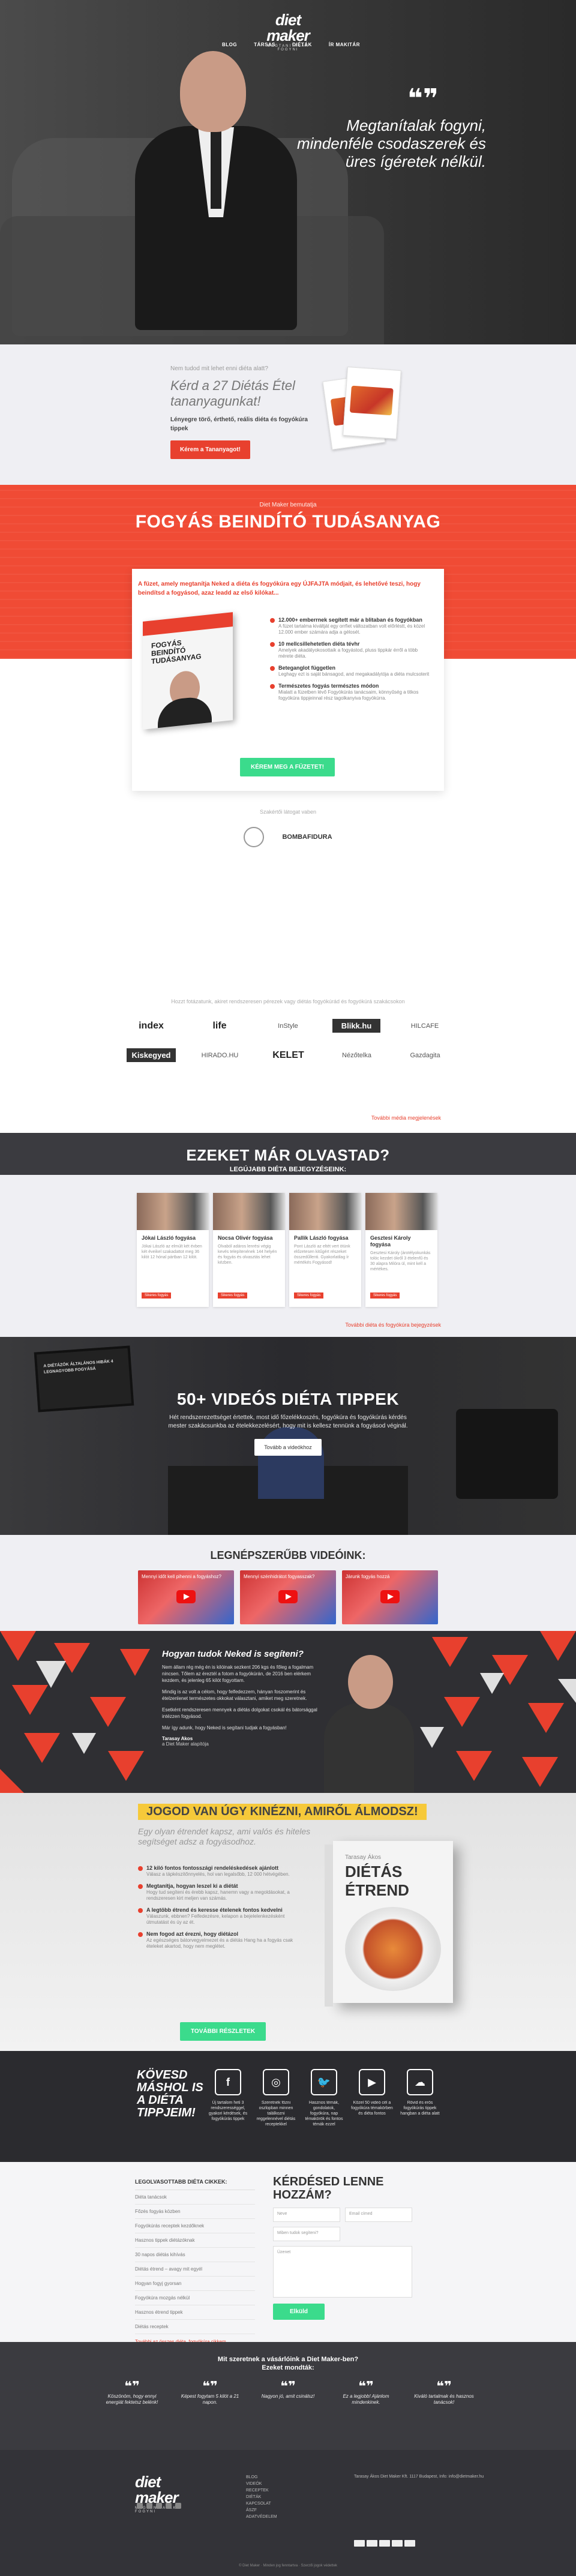  Describe the element at coordinates (261, 2503) in the screenshot. I see `footer-link: KAPCSOLAT` at that location.